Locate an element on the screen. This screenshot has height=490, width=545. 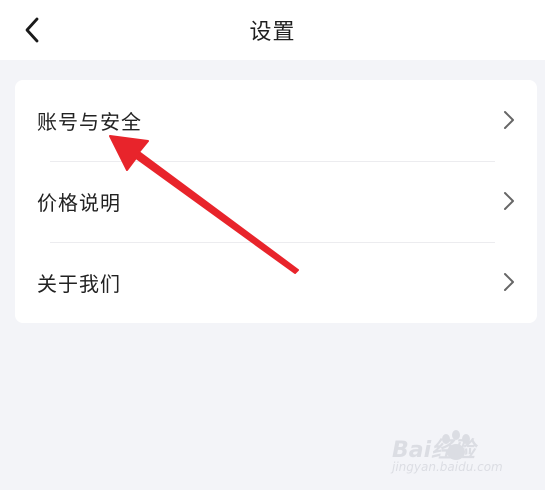
menu-item-label: 账号与安全 is located at coordinates (89, 122).